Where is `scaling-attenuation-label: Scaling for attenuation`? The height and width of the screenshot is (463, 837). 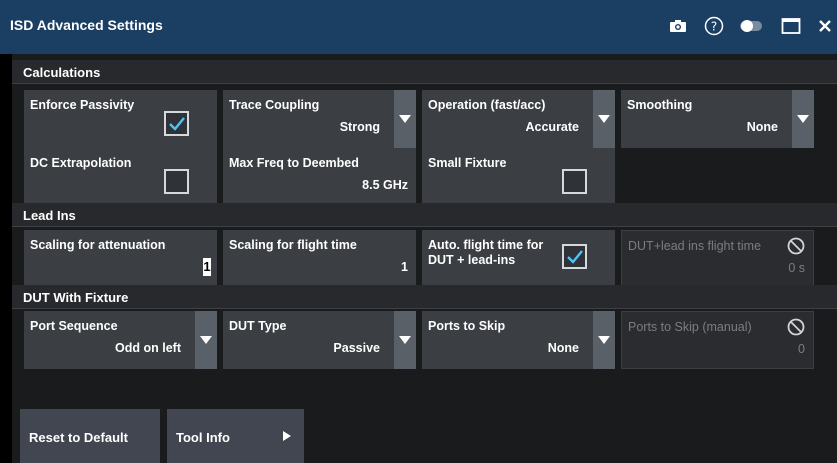
scaling-attenuation-label: Scaling for attenuation is located at coordinates (98, 245).